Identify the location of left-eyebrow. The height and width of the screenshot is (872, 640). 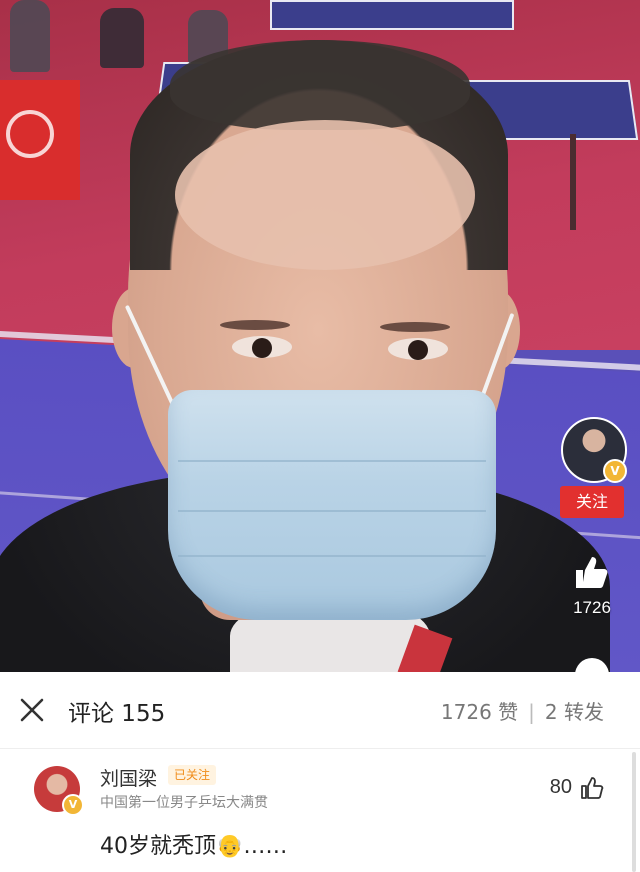
(255, 325).